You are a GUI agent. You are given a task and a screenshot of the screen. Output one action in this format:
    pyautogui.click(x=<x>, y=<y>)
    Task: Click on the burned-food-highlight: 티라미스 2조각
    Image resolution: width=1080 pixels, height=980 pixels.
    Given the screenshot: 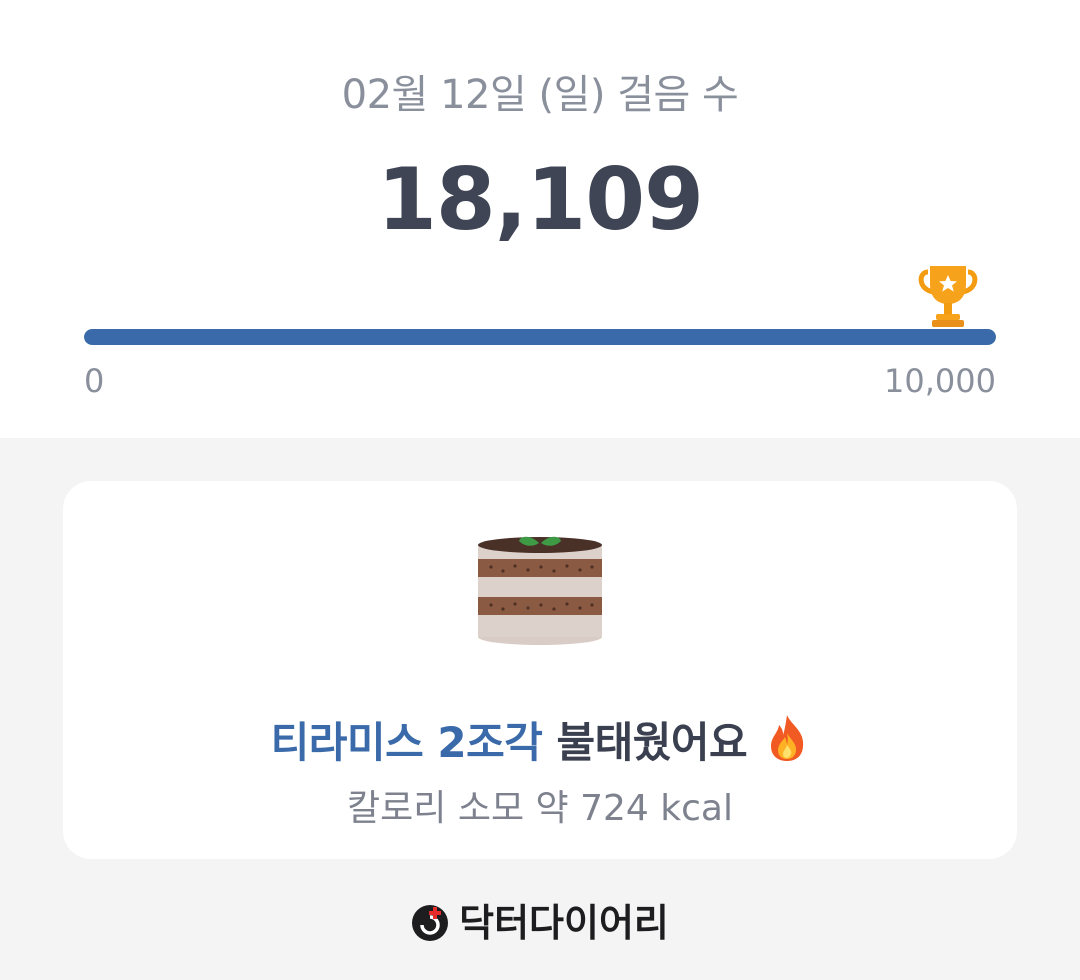 What is the action you would take?
    pyautogui.click(x=406, y=742)
    